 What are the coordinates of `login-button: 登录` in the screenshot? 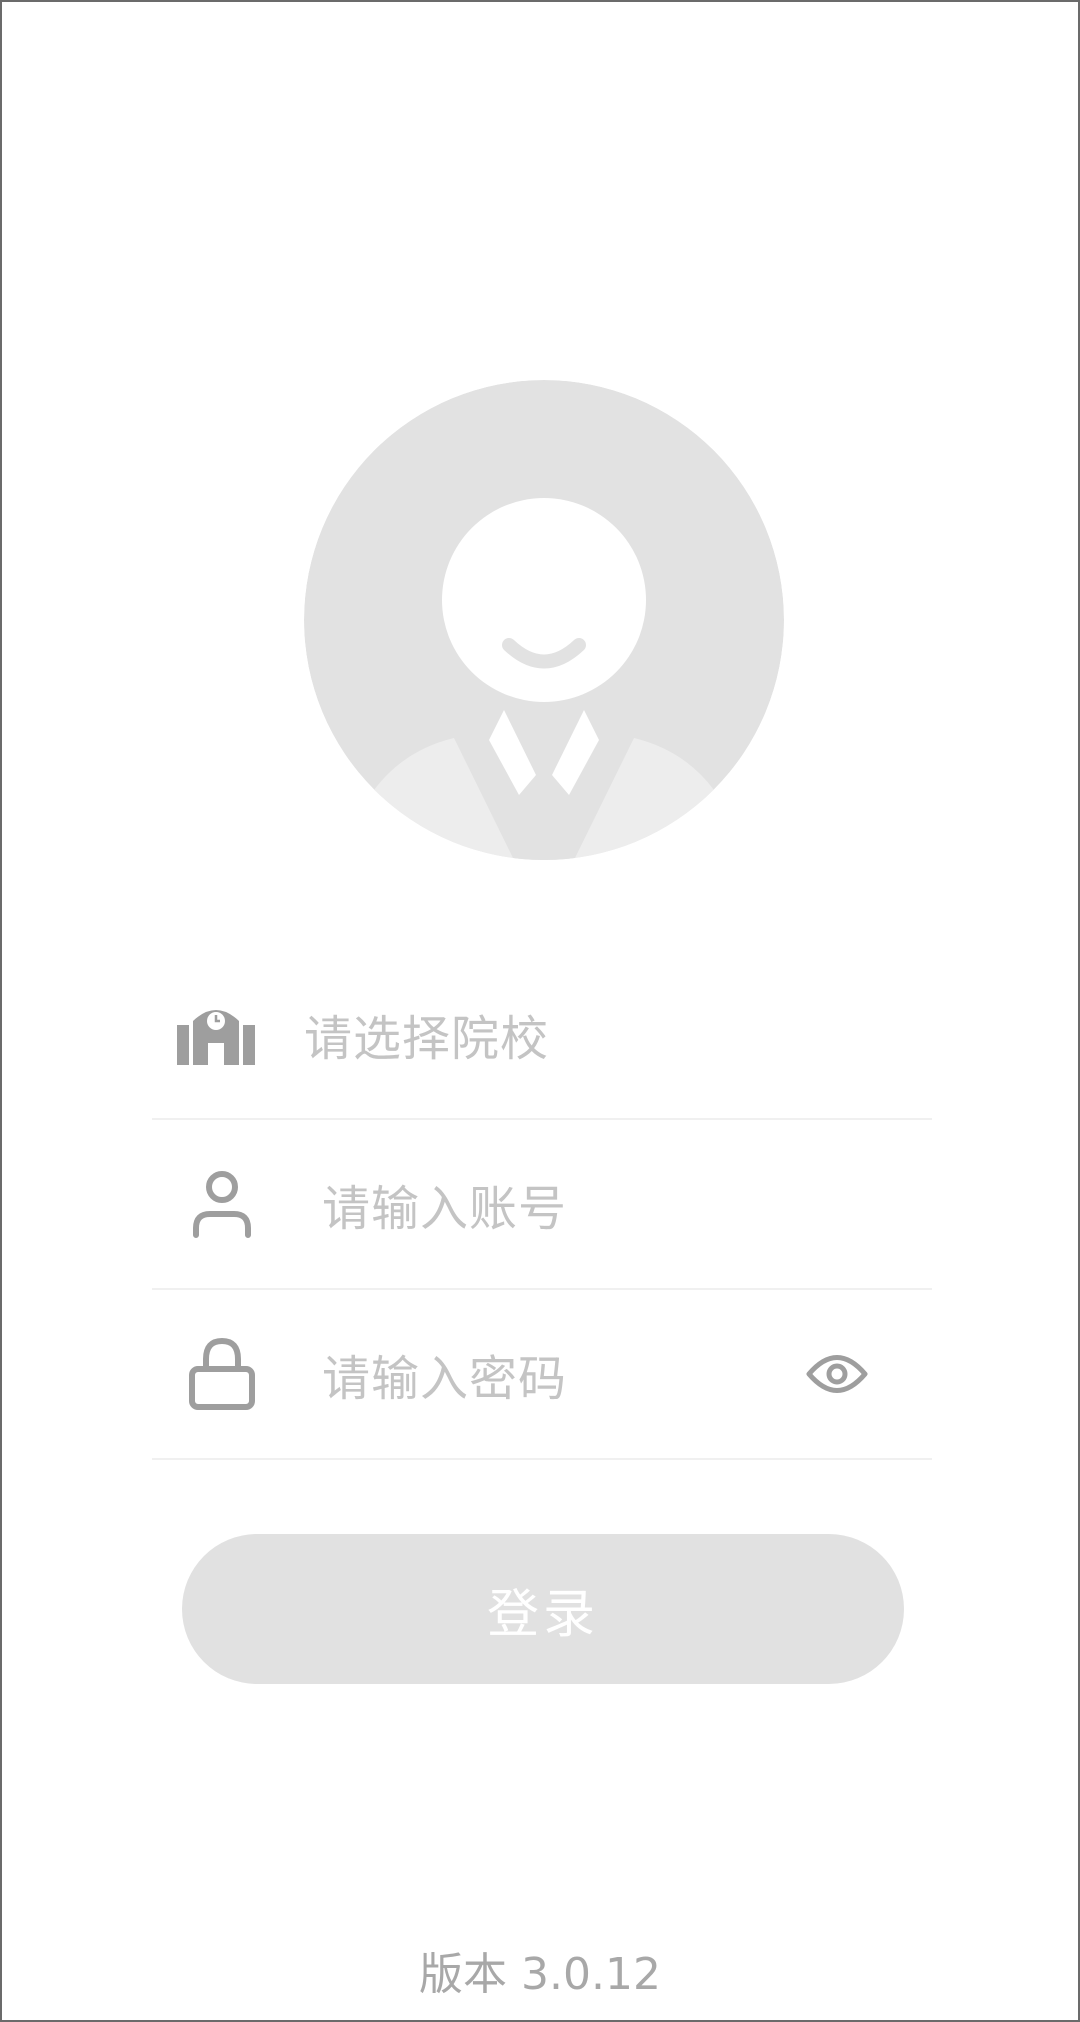 It's located at (543, 1609).